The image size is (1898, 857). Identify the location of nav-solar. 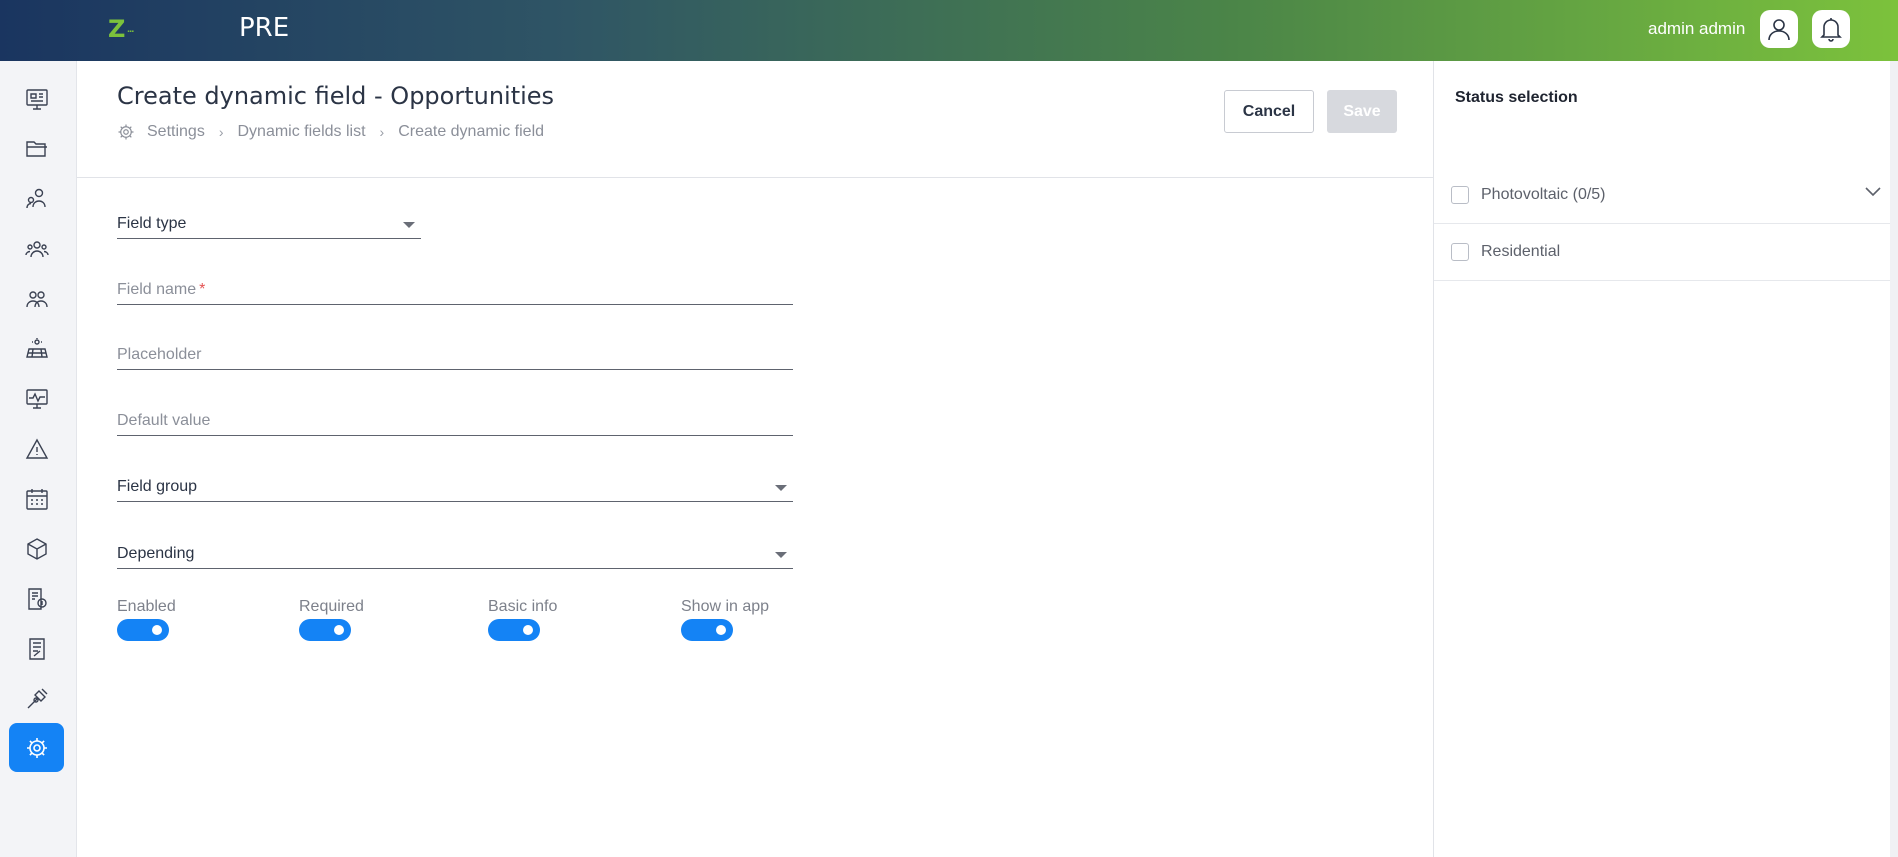
(36, 348).